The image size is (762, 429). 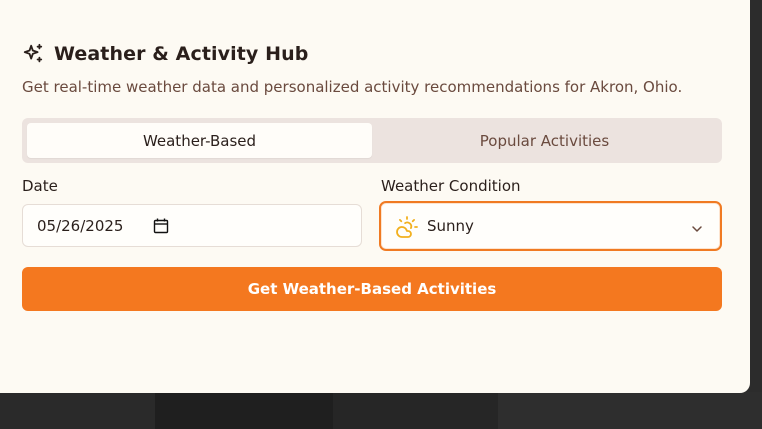 What do you see at coordinates (697, 228) in the screenshot?
I see `chevron-down-icon` at bounding box center [697, 228].